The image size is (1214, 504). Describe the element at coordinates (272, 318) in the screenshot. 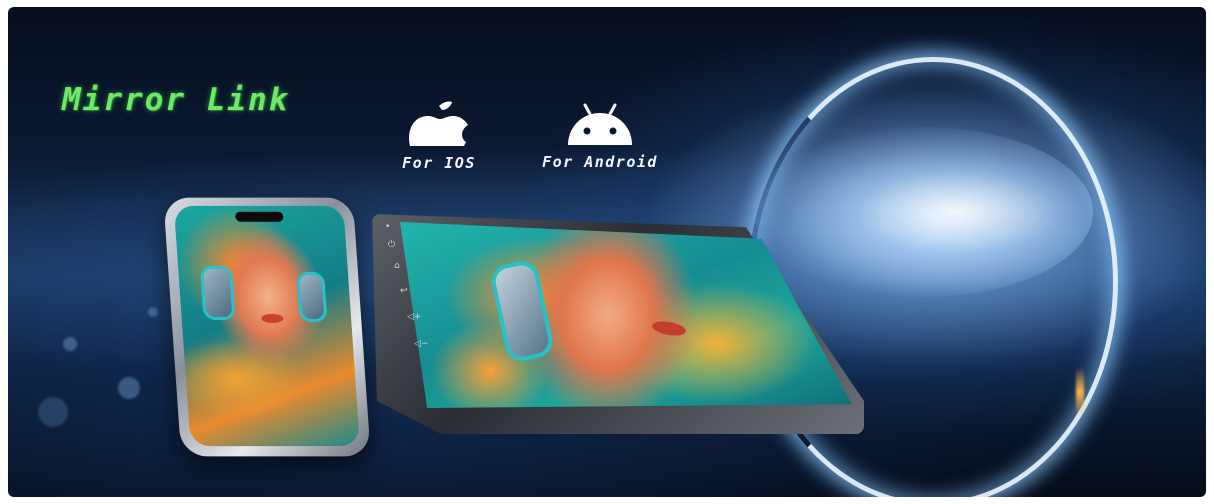

I see `artwork-detail` at that location.